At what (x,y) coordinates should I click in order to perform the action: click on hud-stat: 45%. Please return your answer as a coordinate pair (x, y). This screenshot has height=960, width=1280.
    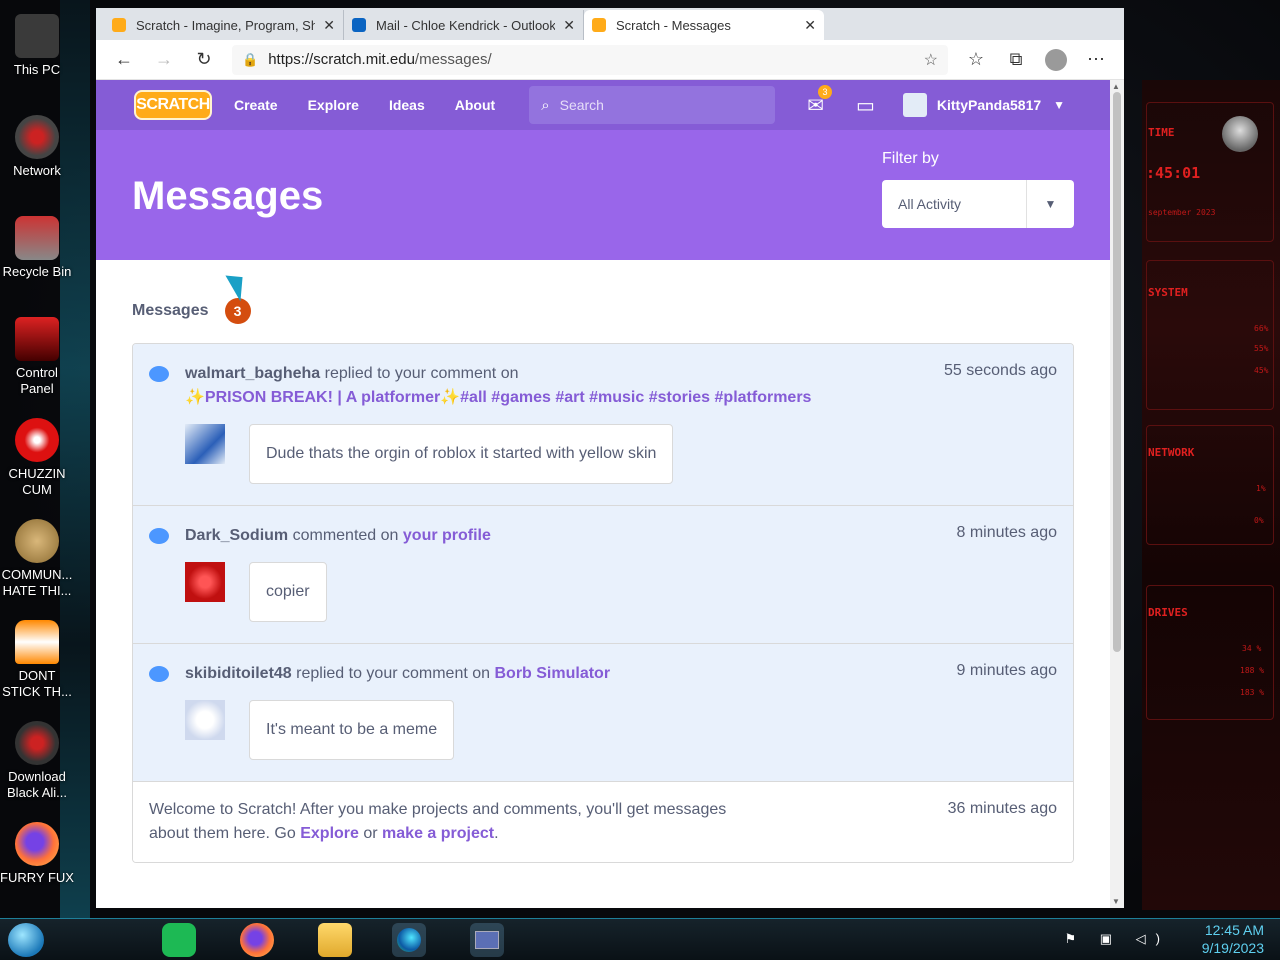
    Looking at the image, I should click on (1261, 370).